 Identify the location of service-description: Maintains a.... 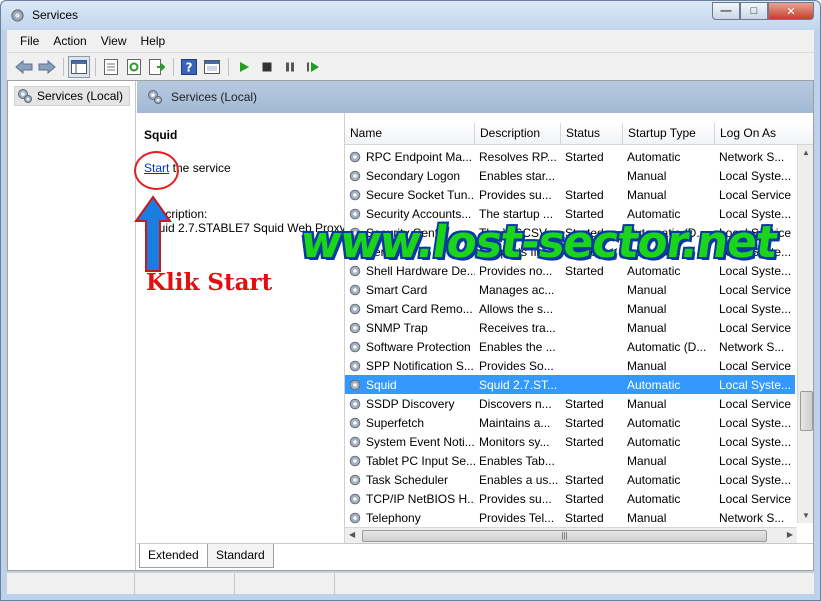
(515, 422).